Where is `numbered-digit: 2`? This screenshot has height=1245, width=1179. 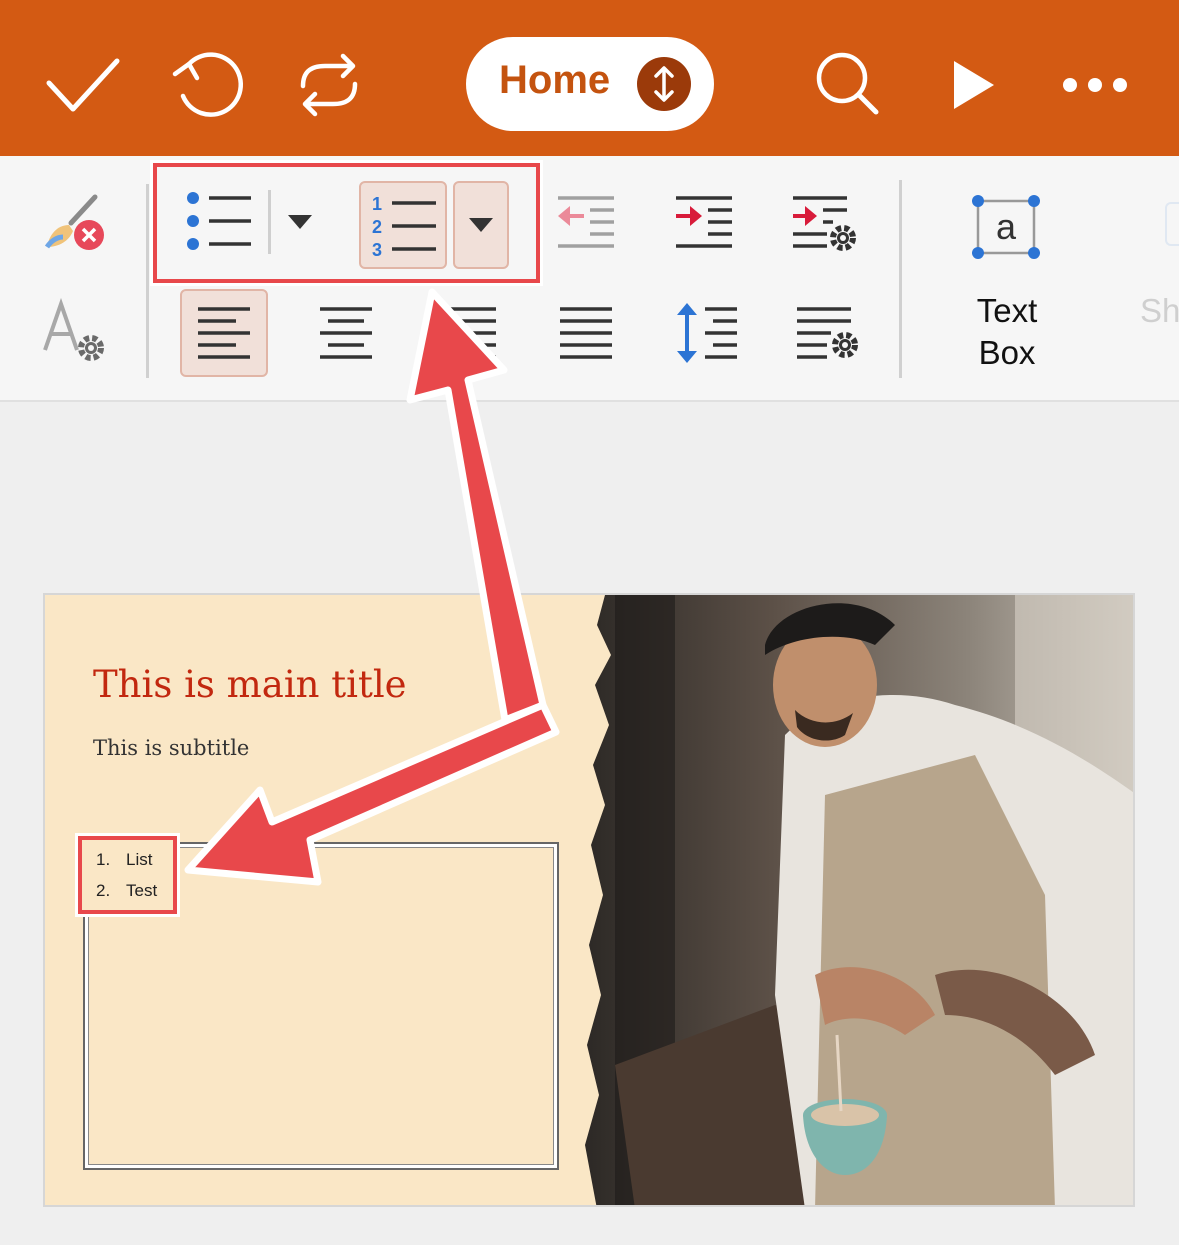
numbered-digit: 2 is located at coordinates (377, 227).